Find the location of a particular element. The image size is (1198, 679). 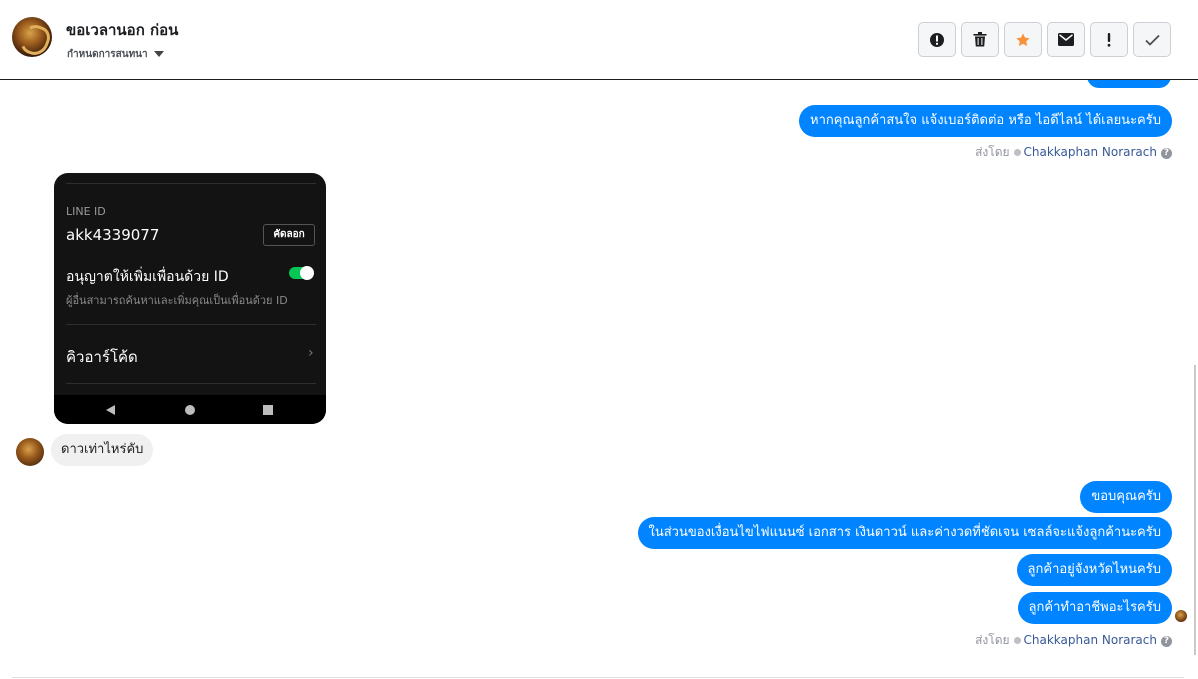

trash-icon is located at coordinates (980, 39).